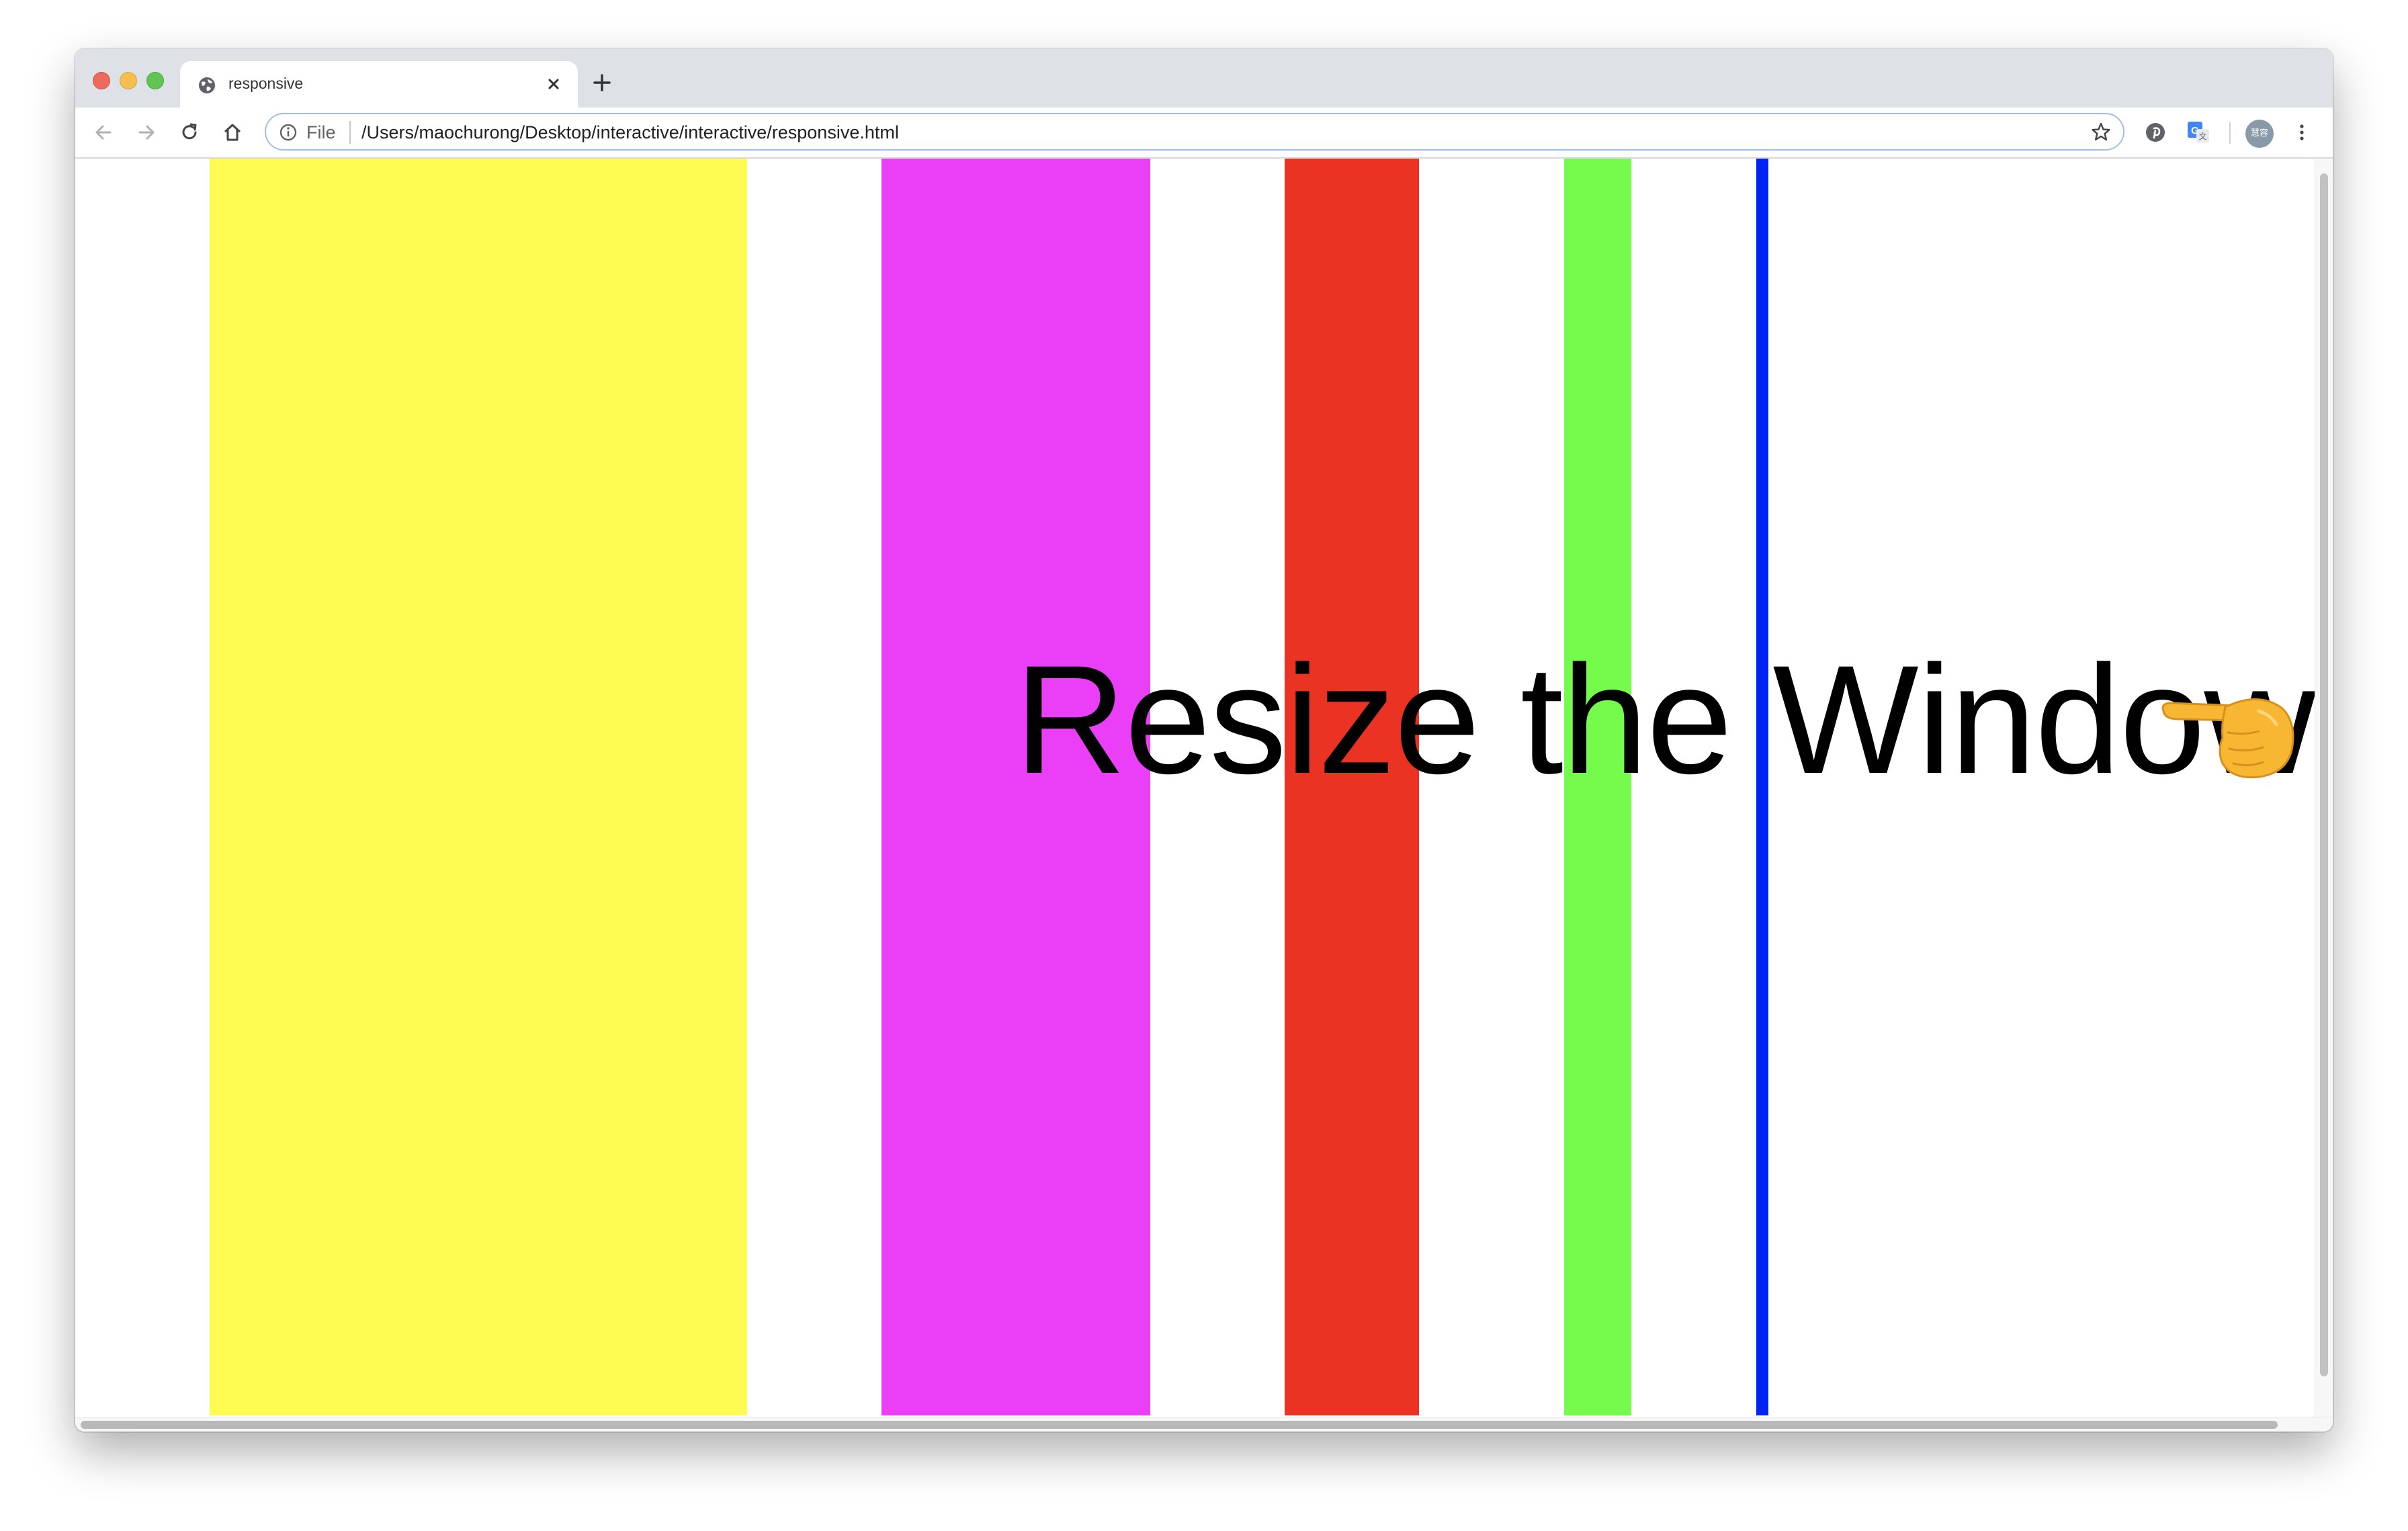 This screenshot has width=2408, height=1531. Describe the element at coordinates (2227, 739) in the screenshot. I see `pointing-right-hand-icon` at that location.